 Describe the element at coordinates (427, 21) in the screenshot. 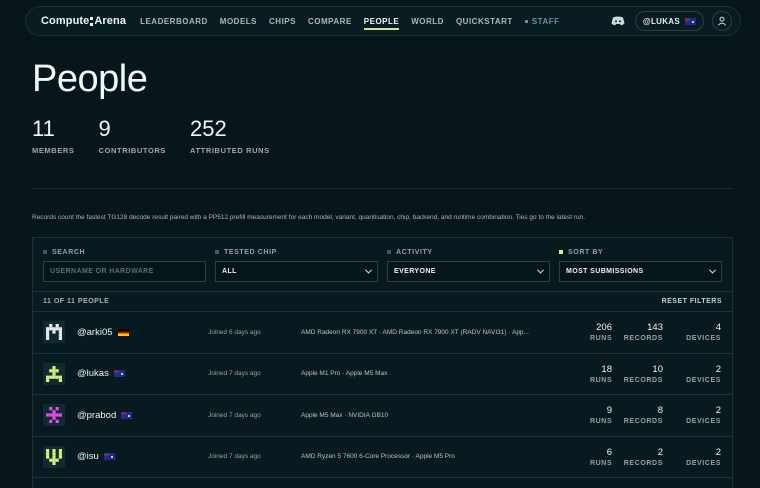

I see `nav-link-world: WORLD` at that location.